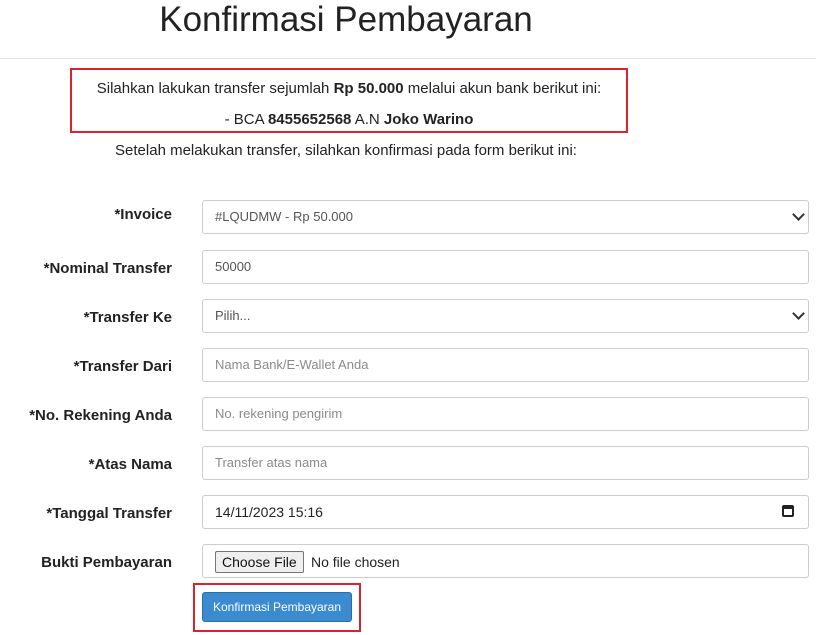 The height and width of the screenshot is (635, 816). I want to click on transfer-amount: Rp 50.000, so click(368, 88).